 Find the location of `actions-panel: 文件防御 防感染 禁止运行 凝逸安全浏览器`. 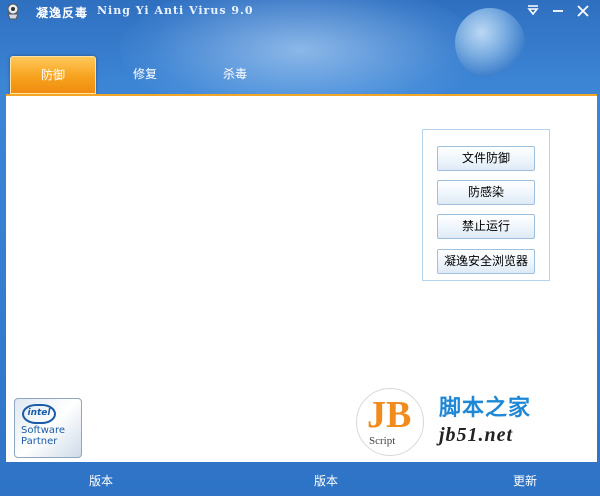

actions-panel: 文件防御 防感染 禁止运行 凝逸安全浏览器 is located at coordinates (486, 205).